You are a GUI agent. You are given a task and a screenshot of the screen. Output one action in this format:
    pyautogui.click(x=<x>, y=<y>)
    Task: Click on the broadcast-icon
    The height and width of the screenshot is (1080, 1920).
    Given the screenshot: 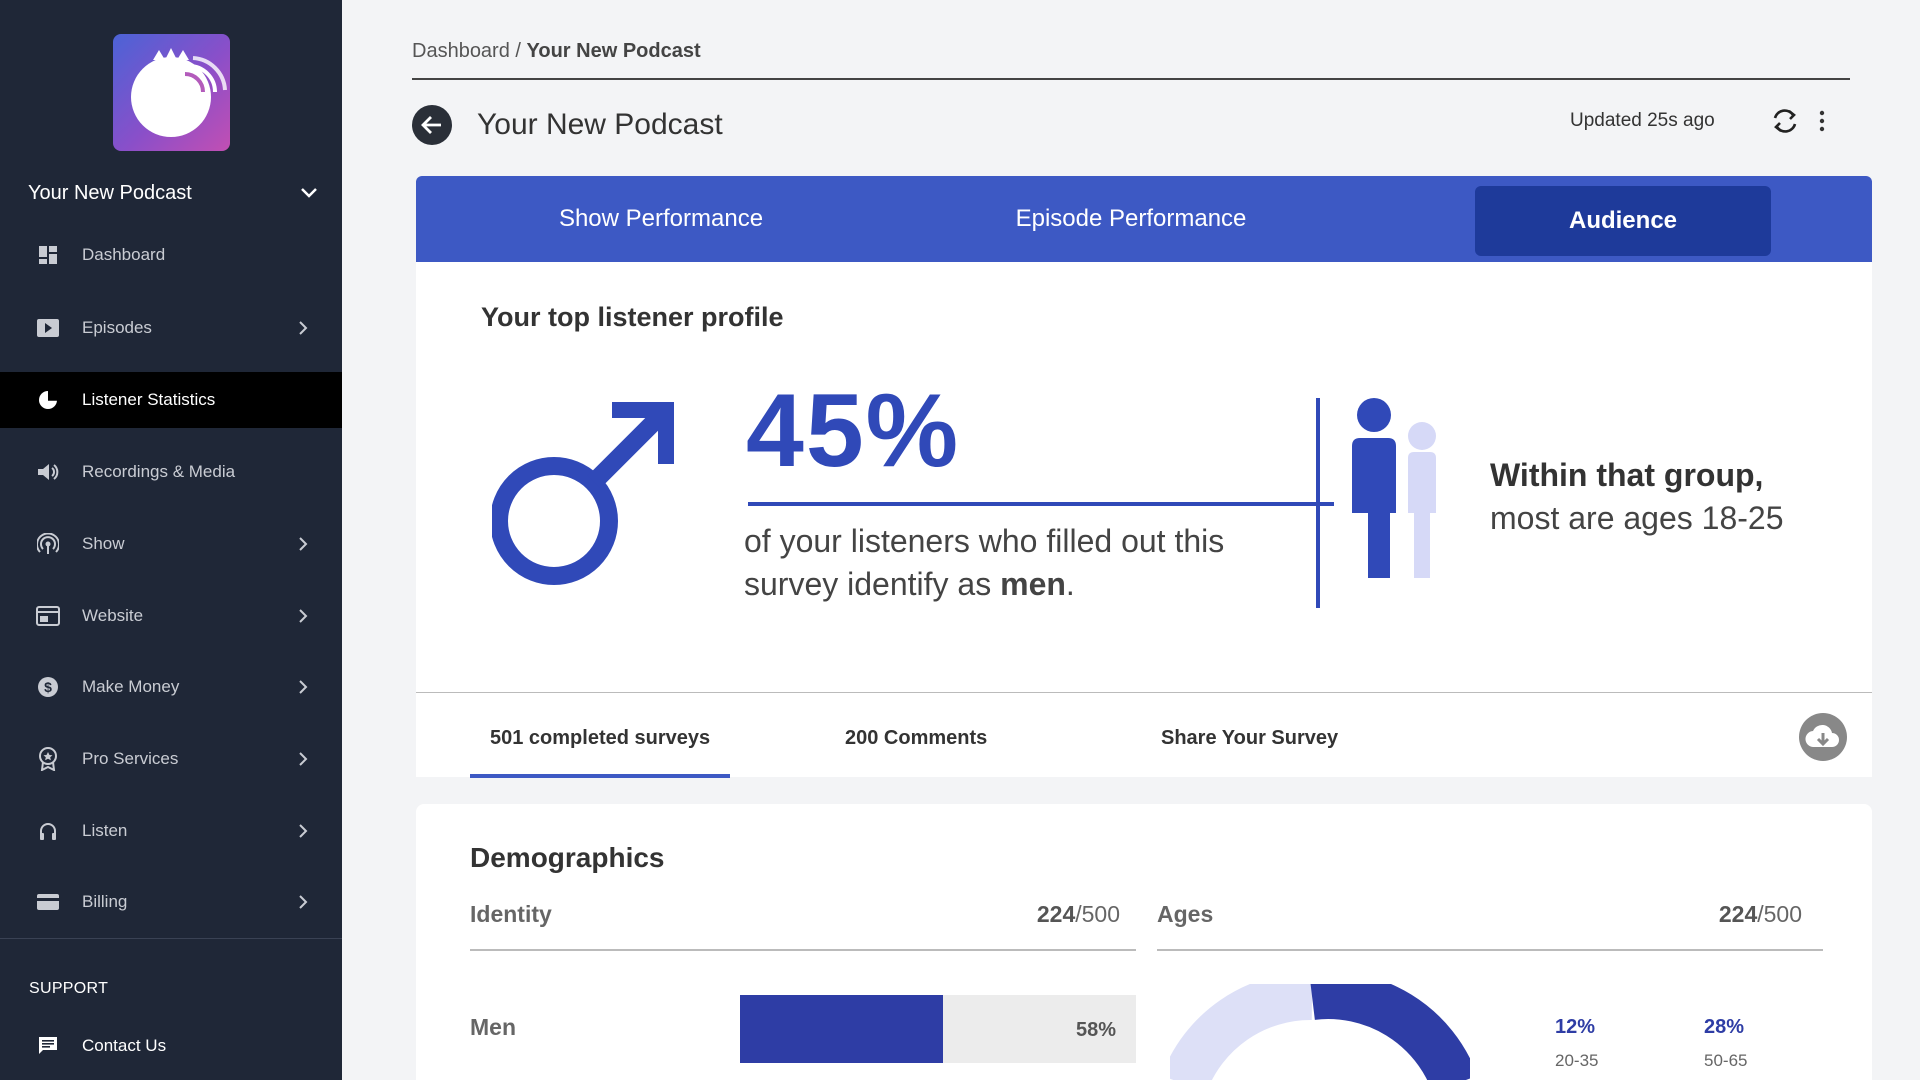 What is the action you would take?
    pyautogui.click(x=48, y=544)
    